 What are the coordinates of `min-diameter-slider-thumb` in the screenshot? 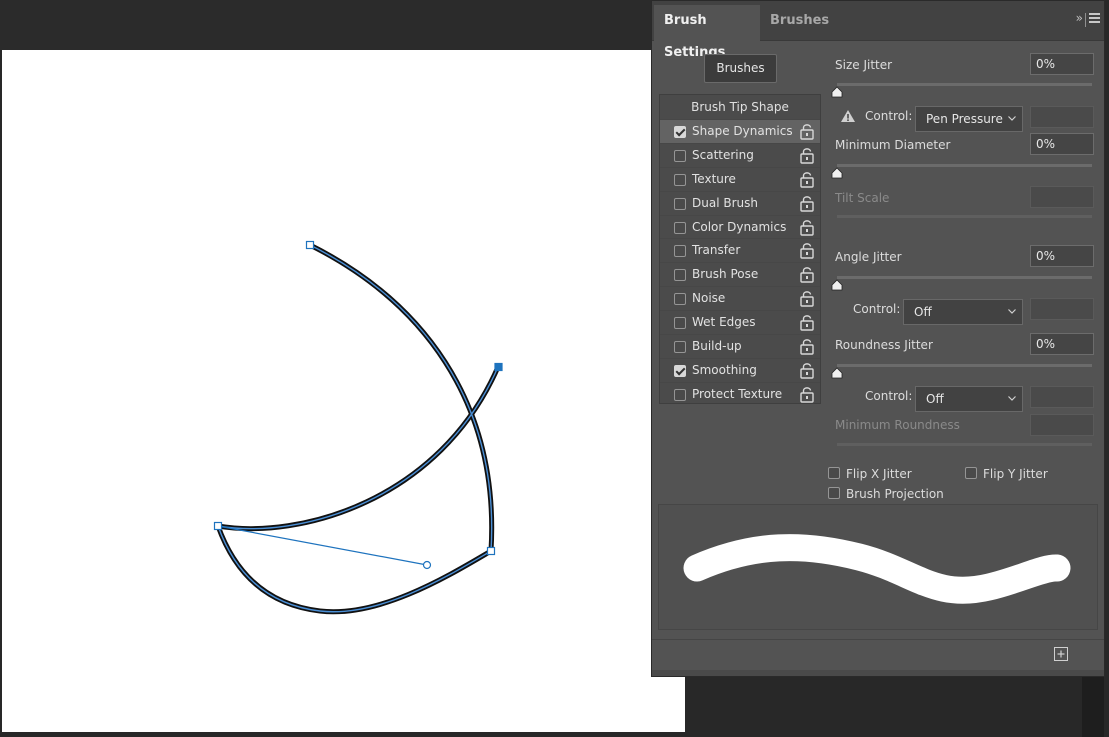 It's located at (837, 173).